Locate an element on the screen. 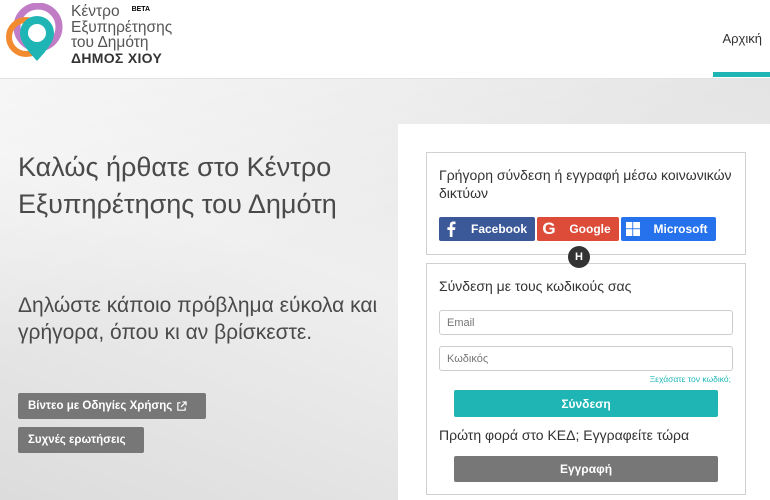  logo-line-2: Εξυπηρέτησης is located at coordinates (122, 27).